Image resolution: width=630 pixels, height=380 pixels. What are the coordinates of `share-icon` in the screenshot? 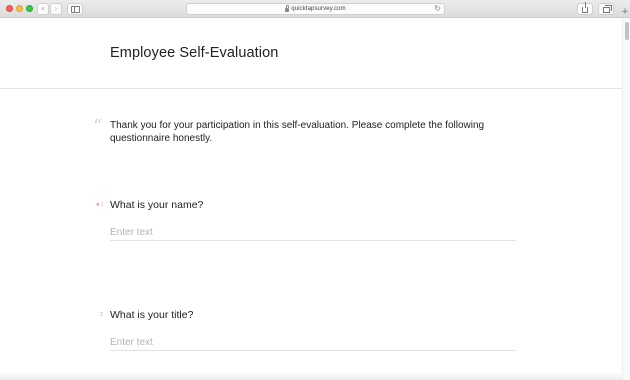 It's located at (585, 7).